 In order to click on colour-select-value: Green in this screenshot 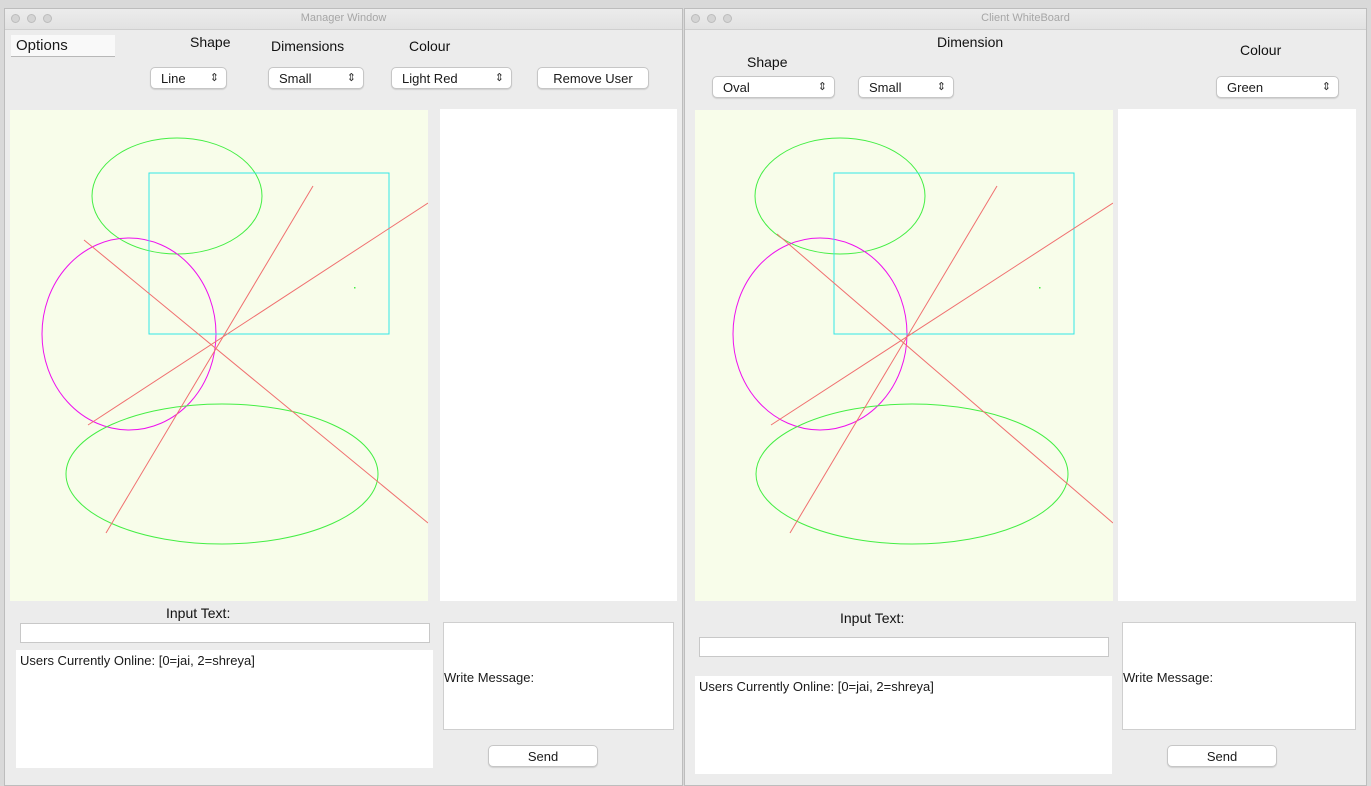, I will do `click(1245, 87)`.